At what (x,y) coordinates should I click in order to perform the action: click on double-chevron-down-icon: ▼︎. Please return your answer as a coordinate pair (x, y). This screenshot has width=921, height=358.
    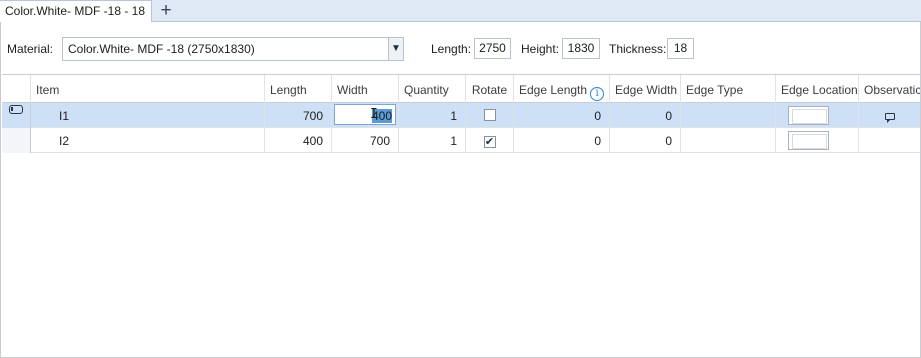
    Looking at the image, I should click on (395, 49).